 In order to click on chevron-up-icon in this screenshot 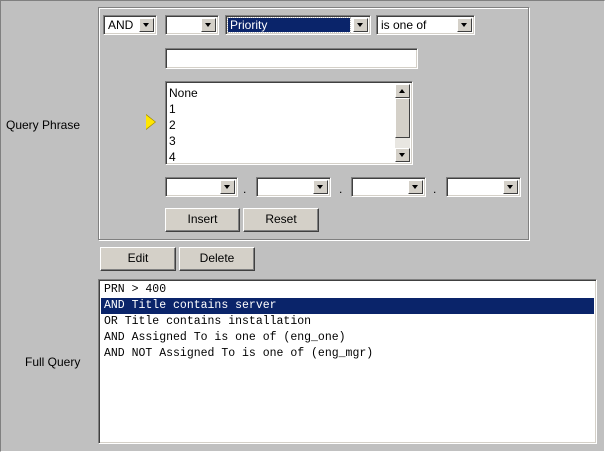, I will do `click(402, 91)`.